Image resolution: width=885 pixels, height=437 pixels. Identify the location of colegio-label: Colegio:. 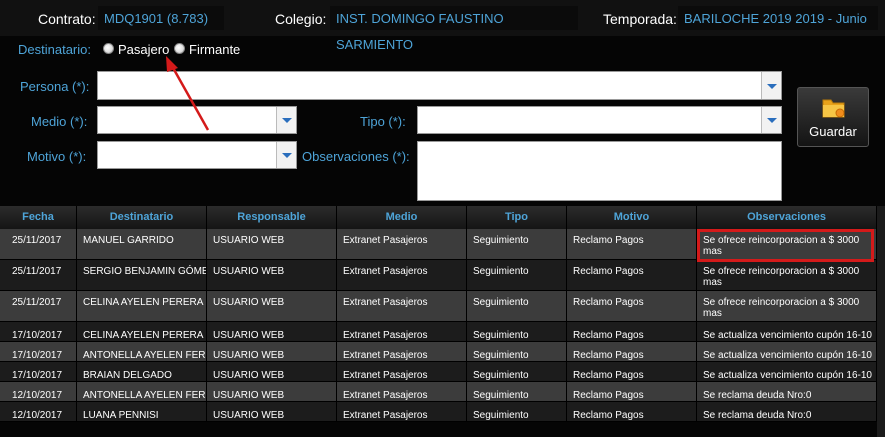
(301, 19).